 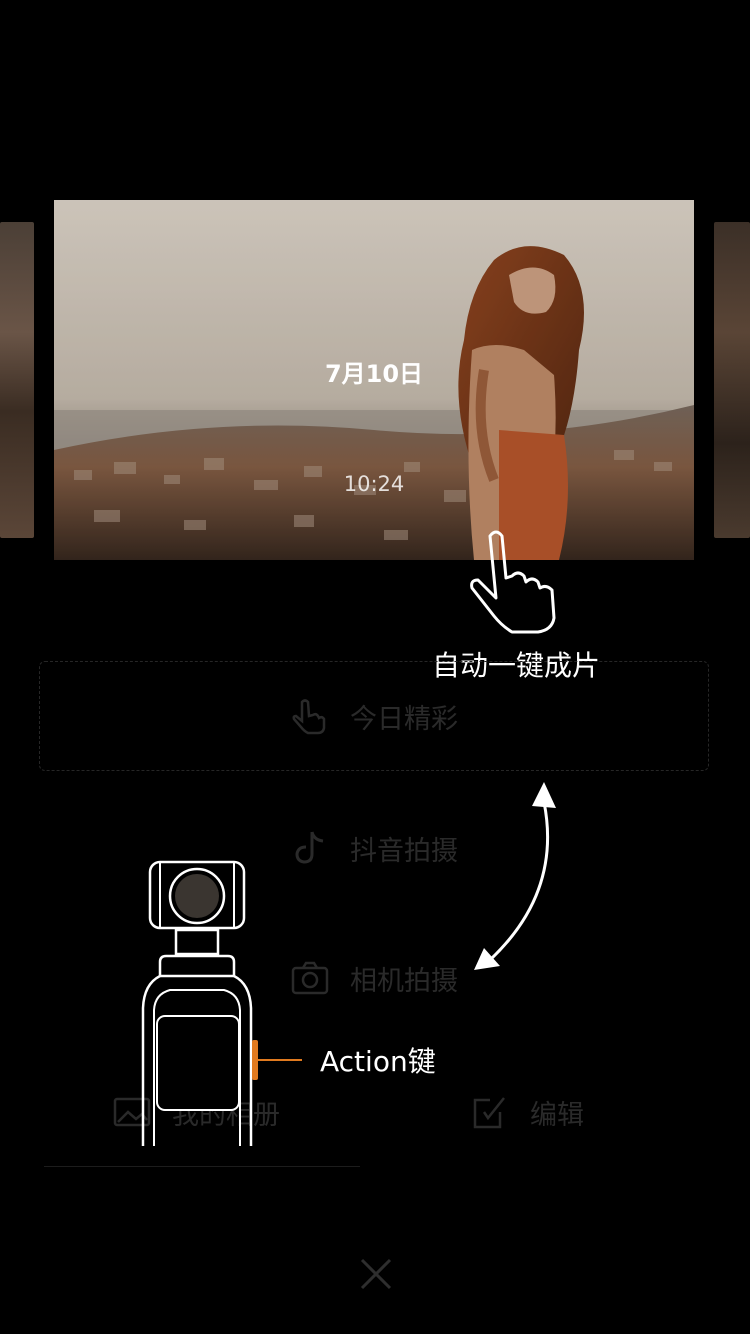 What do you see at coordinates (404, 981) in the screenshot?
I see `camera-shoot-label: 相机拍摄` at bounding box center [404, 981].